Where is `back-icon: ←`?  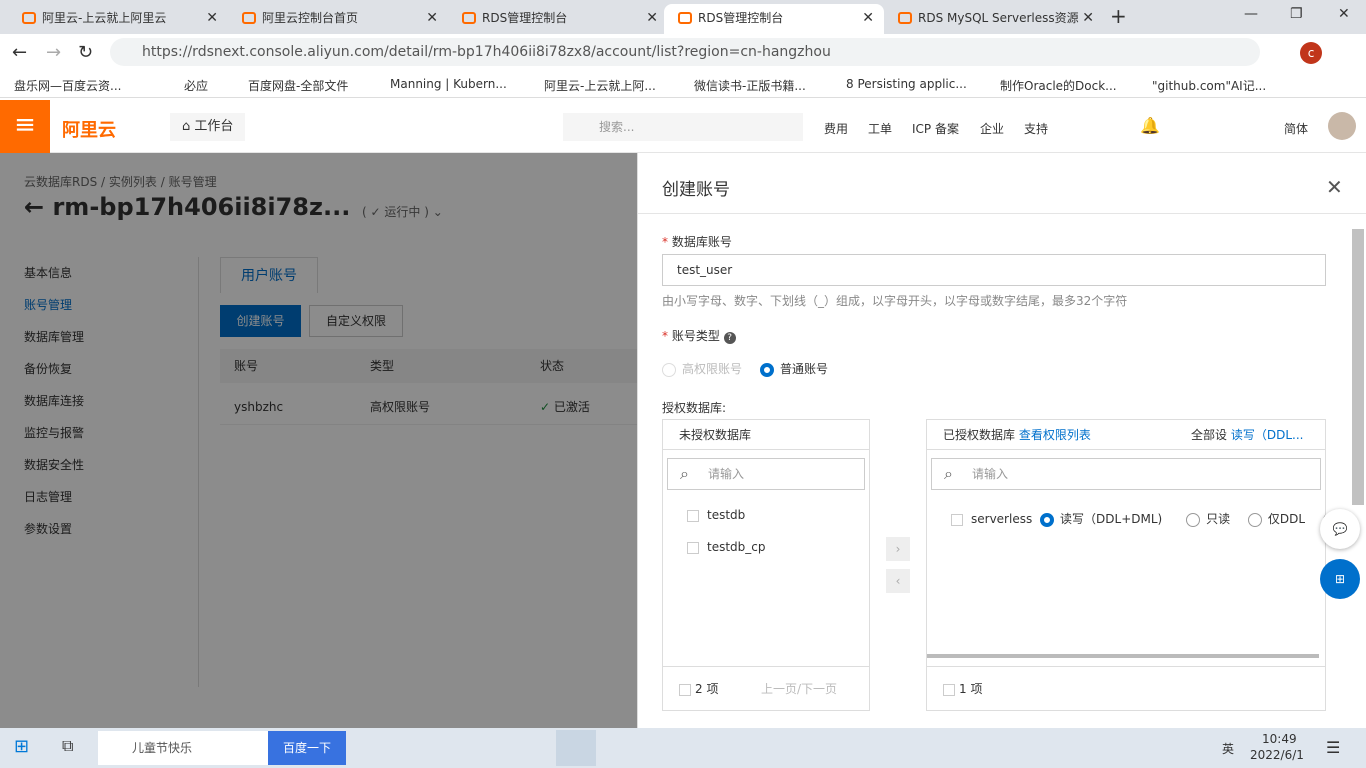 back-icon: ← is located at coordinates (19, 52).